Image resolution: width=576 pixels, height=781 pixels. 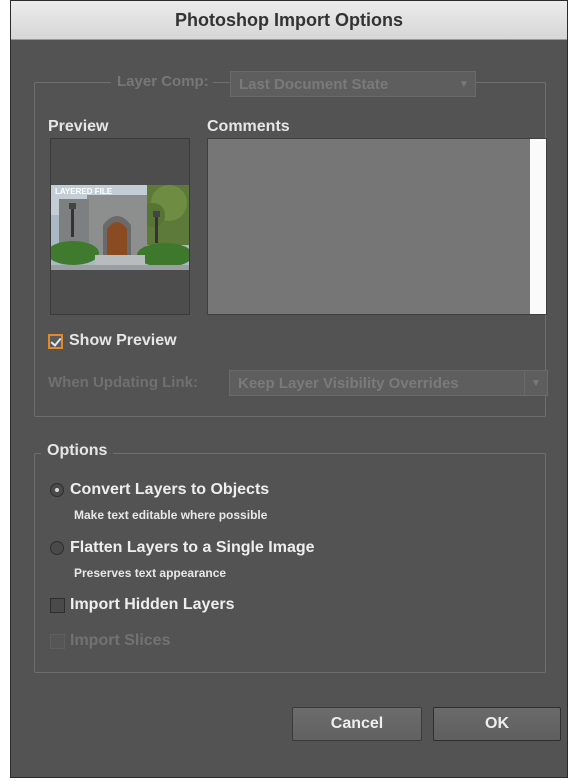 I want to click on flatten-layers-description: Preserves text appearance, so click(x=150, y=573).